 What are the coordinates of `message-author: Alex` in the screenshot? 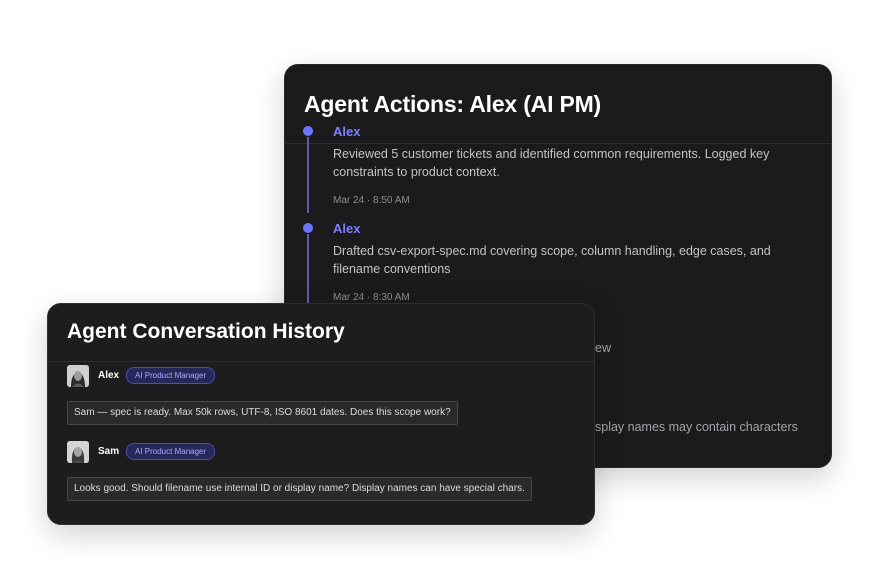 It's located at (109, 375).